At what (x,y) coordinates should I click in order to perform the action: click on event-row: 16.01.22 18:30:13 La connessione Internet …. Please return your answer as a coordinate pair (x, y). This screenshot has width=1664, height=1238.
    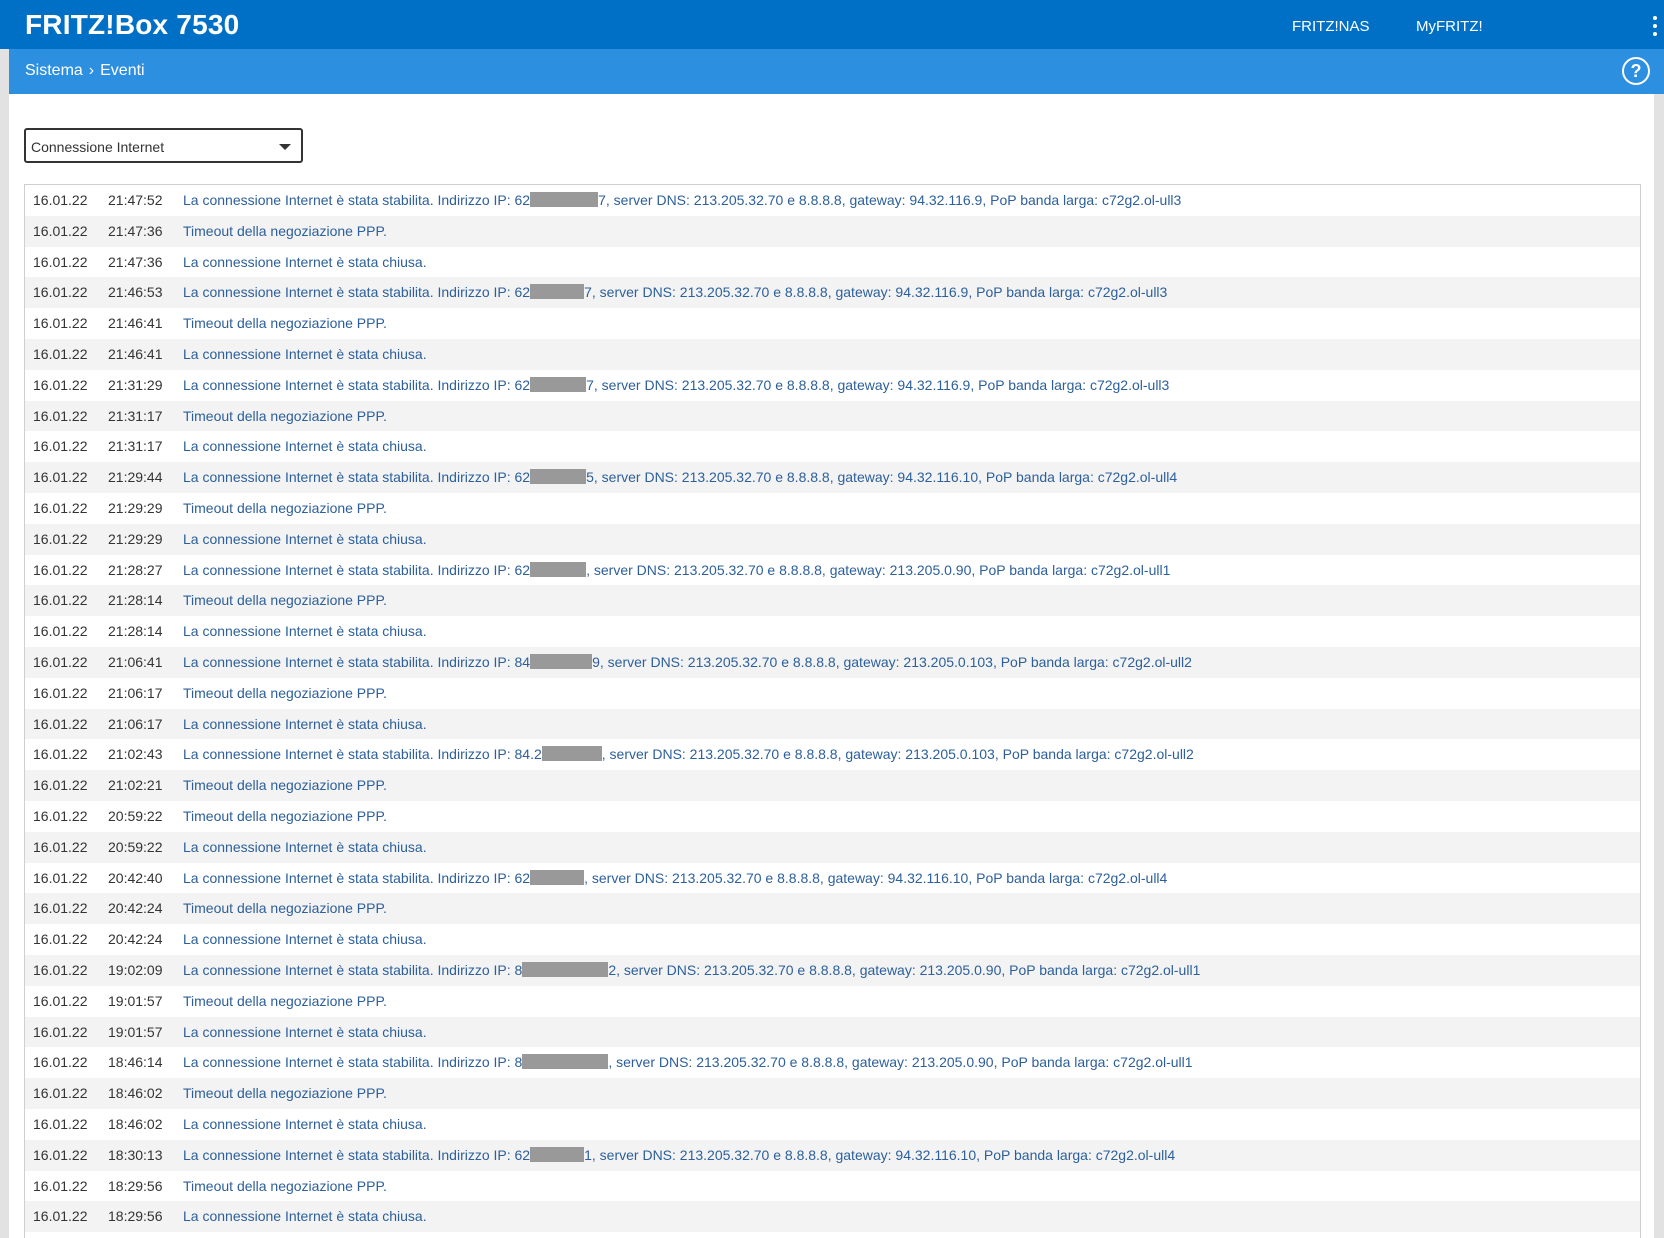
    Looking at the image, I should click on (832, 1155).